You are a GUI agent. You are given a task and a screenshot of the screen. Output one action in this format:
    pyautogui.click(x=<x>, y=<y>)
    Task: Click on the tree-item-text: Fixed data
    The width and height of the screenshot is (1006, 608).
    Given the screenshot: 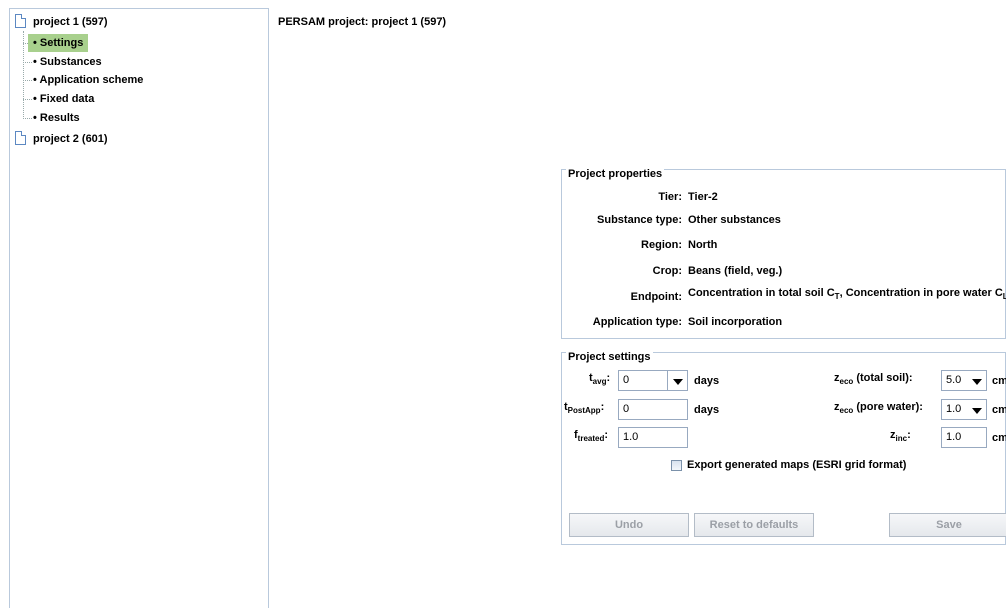 What is the action you would take?
    pyautogui.click(x=67, y=99)
    